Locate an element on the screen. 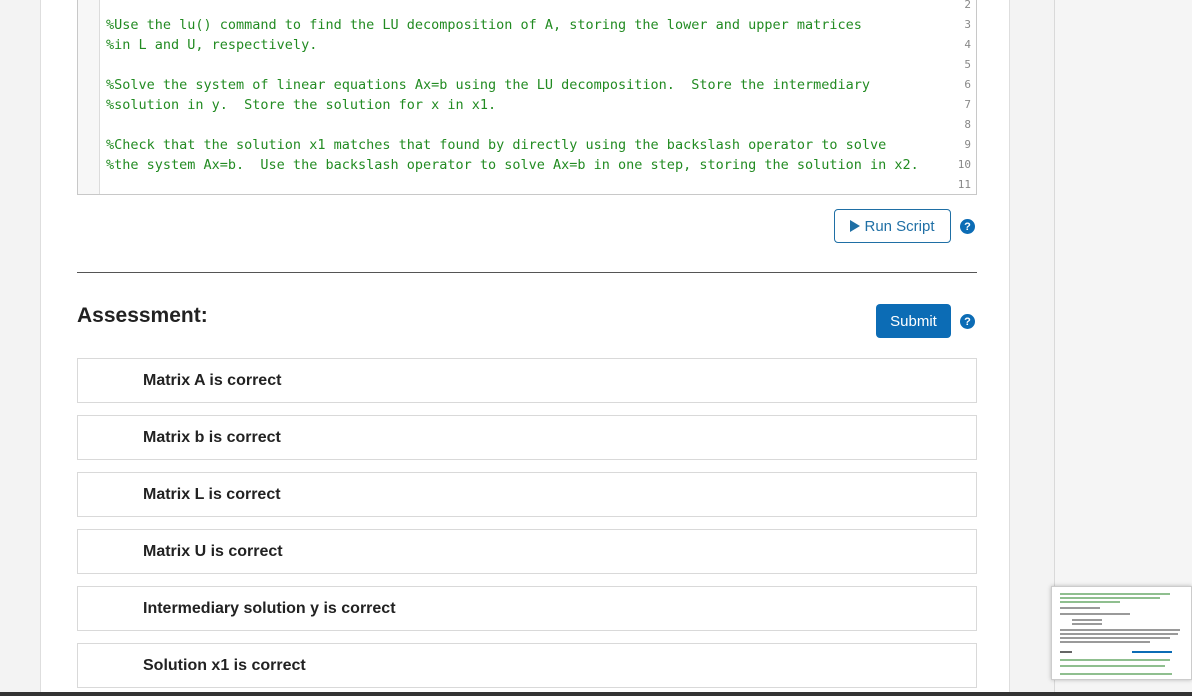 The width and height of the screenshot is (1192, 696). assessment-item-label: Matrix A is correct is located at coordinates (212, 380).